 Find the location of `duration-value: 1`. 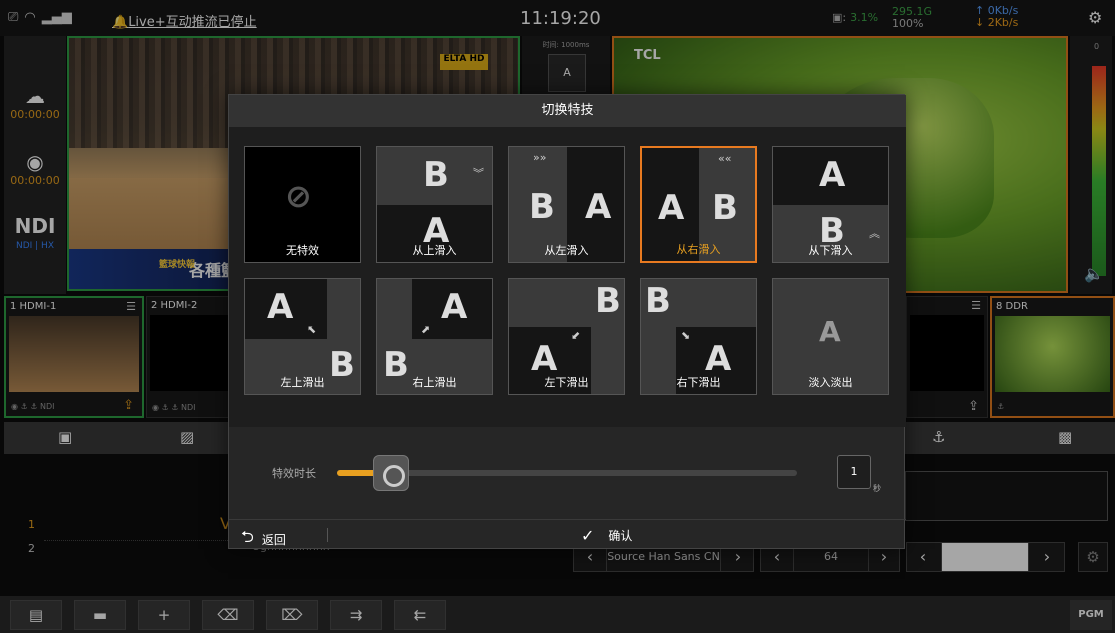

duration-value: 1 is located at coordinates (854, 472).